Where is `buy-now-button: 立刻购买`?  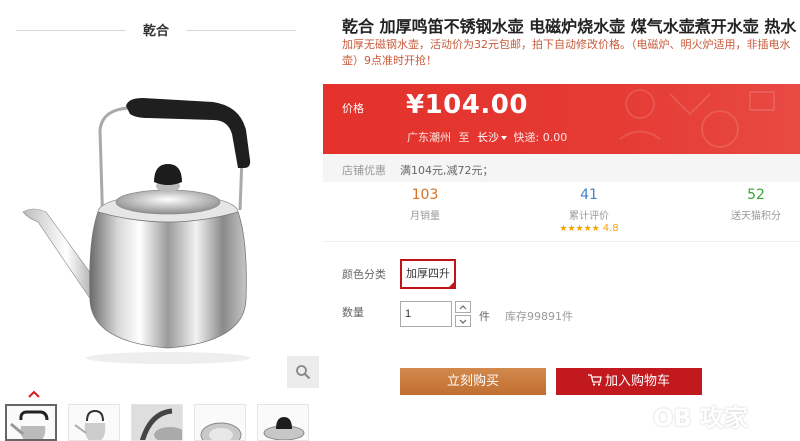 buy-now-button: 立刻购买 is located at coordinates (473, 381).